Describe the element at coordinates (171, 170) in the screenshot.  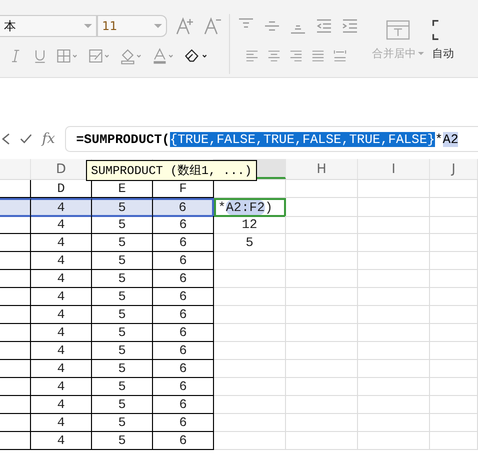
I see `function-tooltip: SUMPRODUCT (数组1, ...)` at that location.